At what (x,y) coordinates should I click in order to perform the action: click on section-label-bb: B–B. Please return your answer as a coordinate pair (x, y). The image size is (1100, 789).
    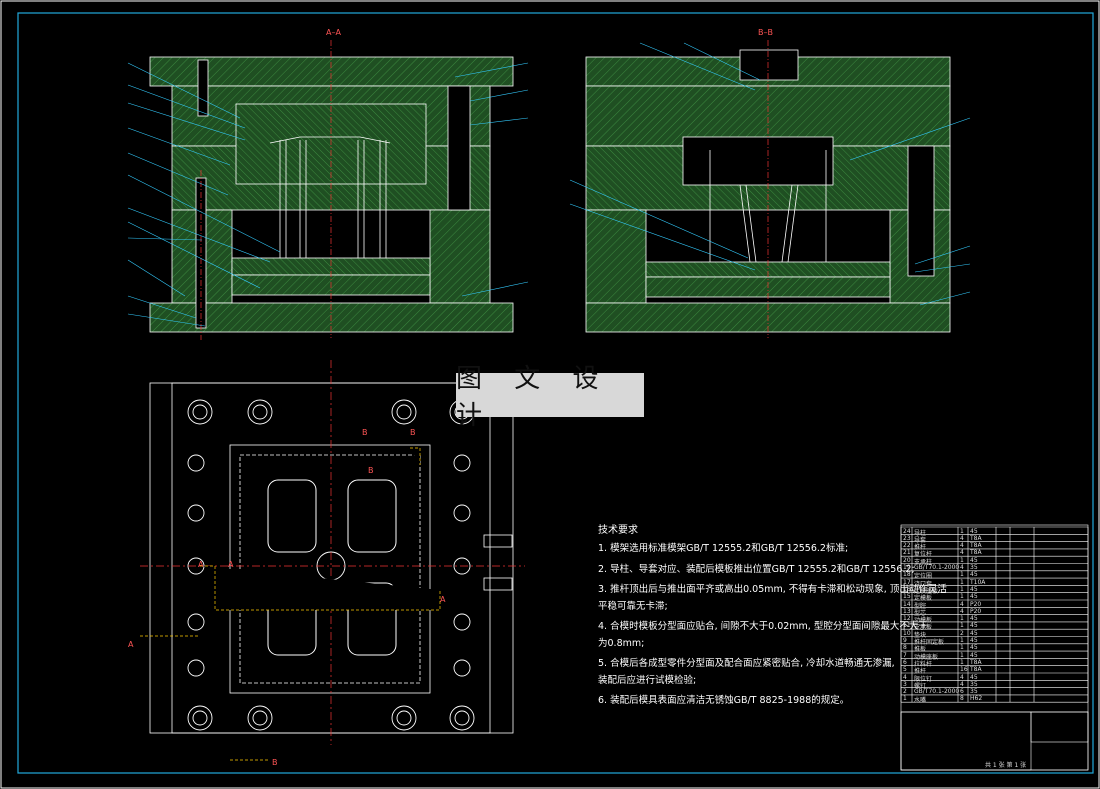
    Looking at the image, I should click on (765, 32).